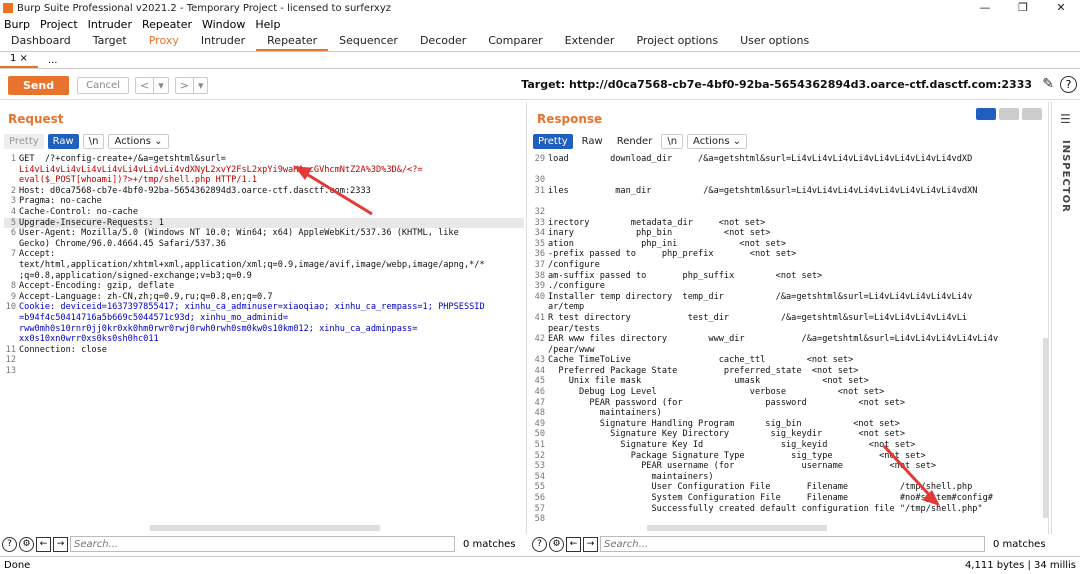 The height and width of the screenshot is (574, 1080). What do you see at coordinates (264, 371) in the screenshot?
I see `code-line: 13` at bounding box center [264, 371].